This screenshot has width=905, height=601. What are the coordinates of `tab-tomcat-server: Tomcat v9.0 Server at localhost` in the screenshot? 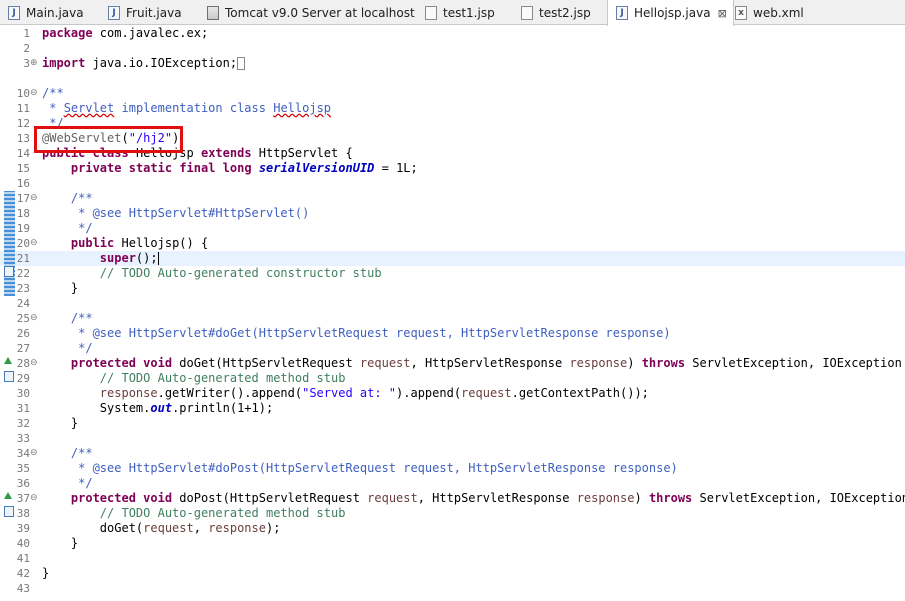 It's located at (311, 12).